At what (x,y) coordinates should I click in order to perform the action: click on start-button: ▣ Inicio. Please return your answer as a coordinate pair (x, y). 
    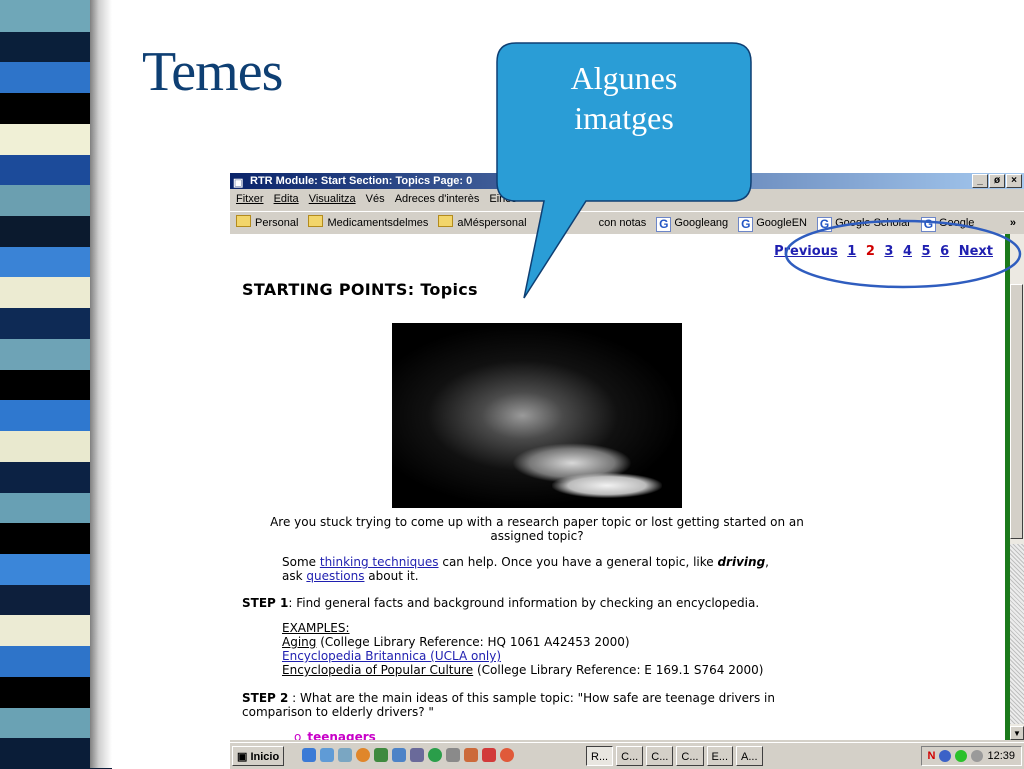
    Looking at the image, I should click on (258, 756).